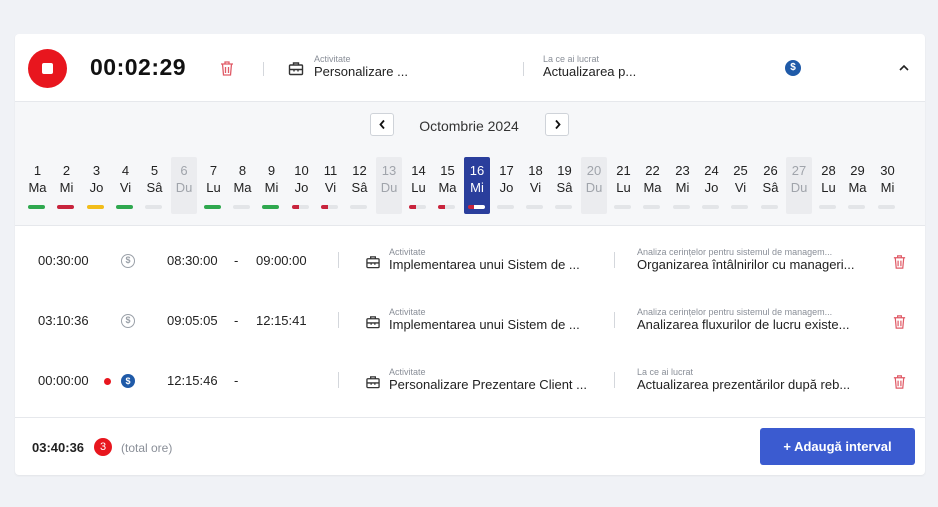 Image resolution: width=938 pixels, height=507 pixels. I want to click on calendar-day: 28 Lu, so click(828, 185).